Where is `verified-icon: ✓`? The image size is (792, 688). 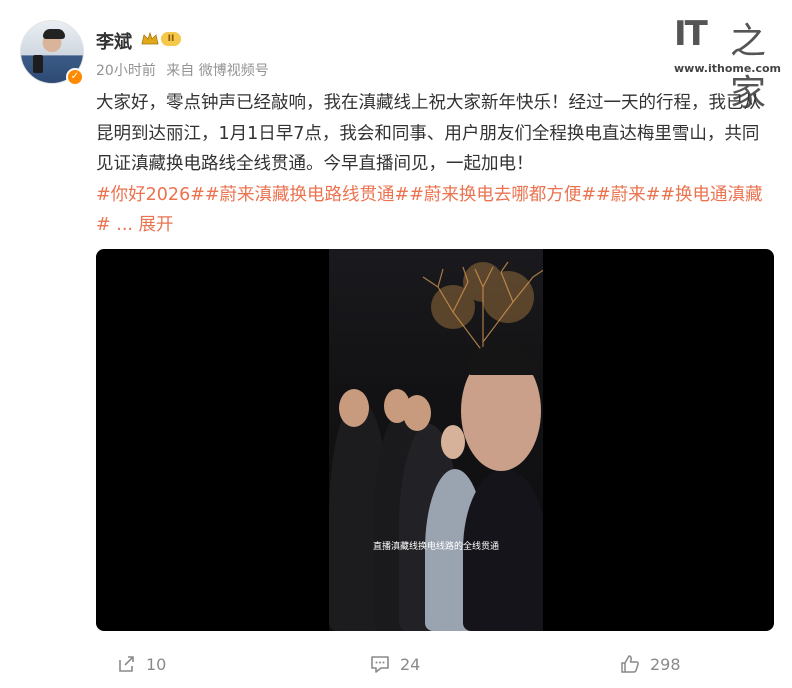 verified-icon: ✓ is located at coordinates (75, 77).